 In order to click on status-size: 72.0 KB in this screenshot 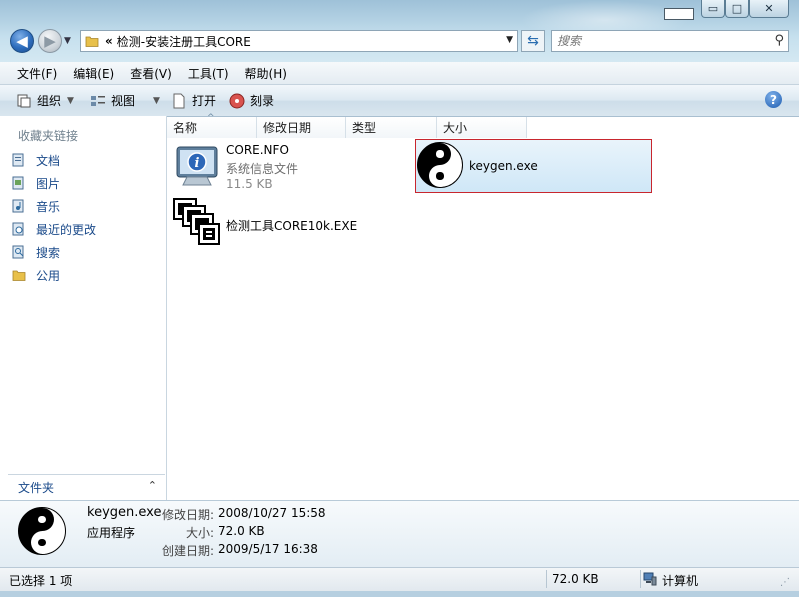, I will do `click(575, 579)`.